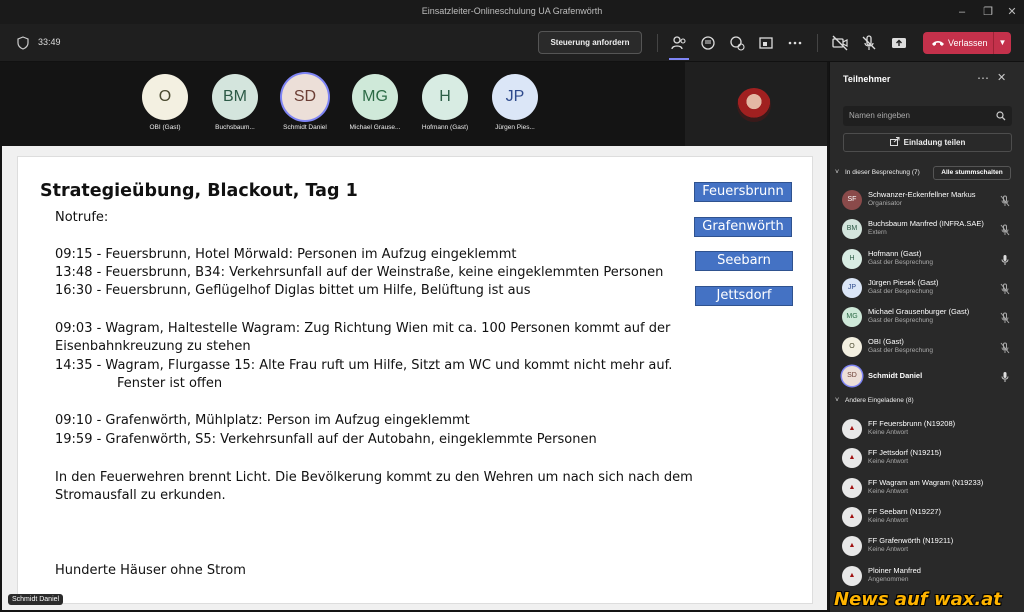  I want to click on invitee-row: ▲ FF Jettsdorf (N19215) Keine Antwort, so click(929, 459).